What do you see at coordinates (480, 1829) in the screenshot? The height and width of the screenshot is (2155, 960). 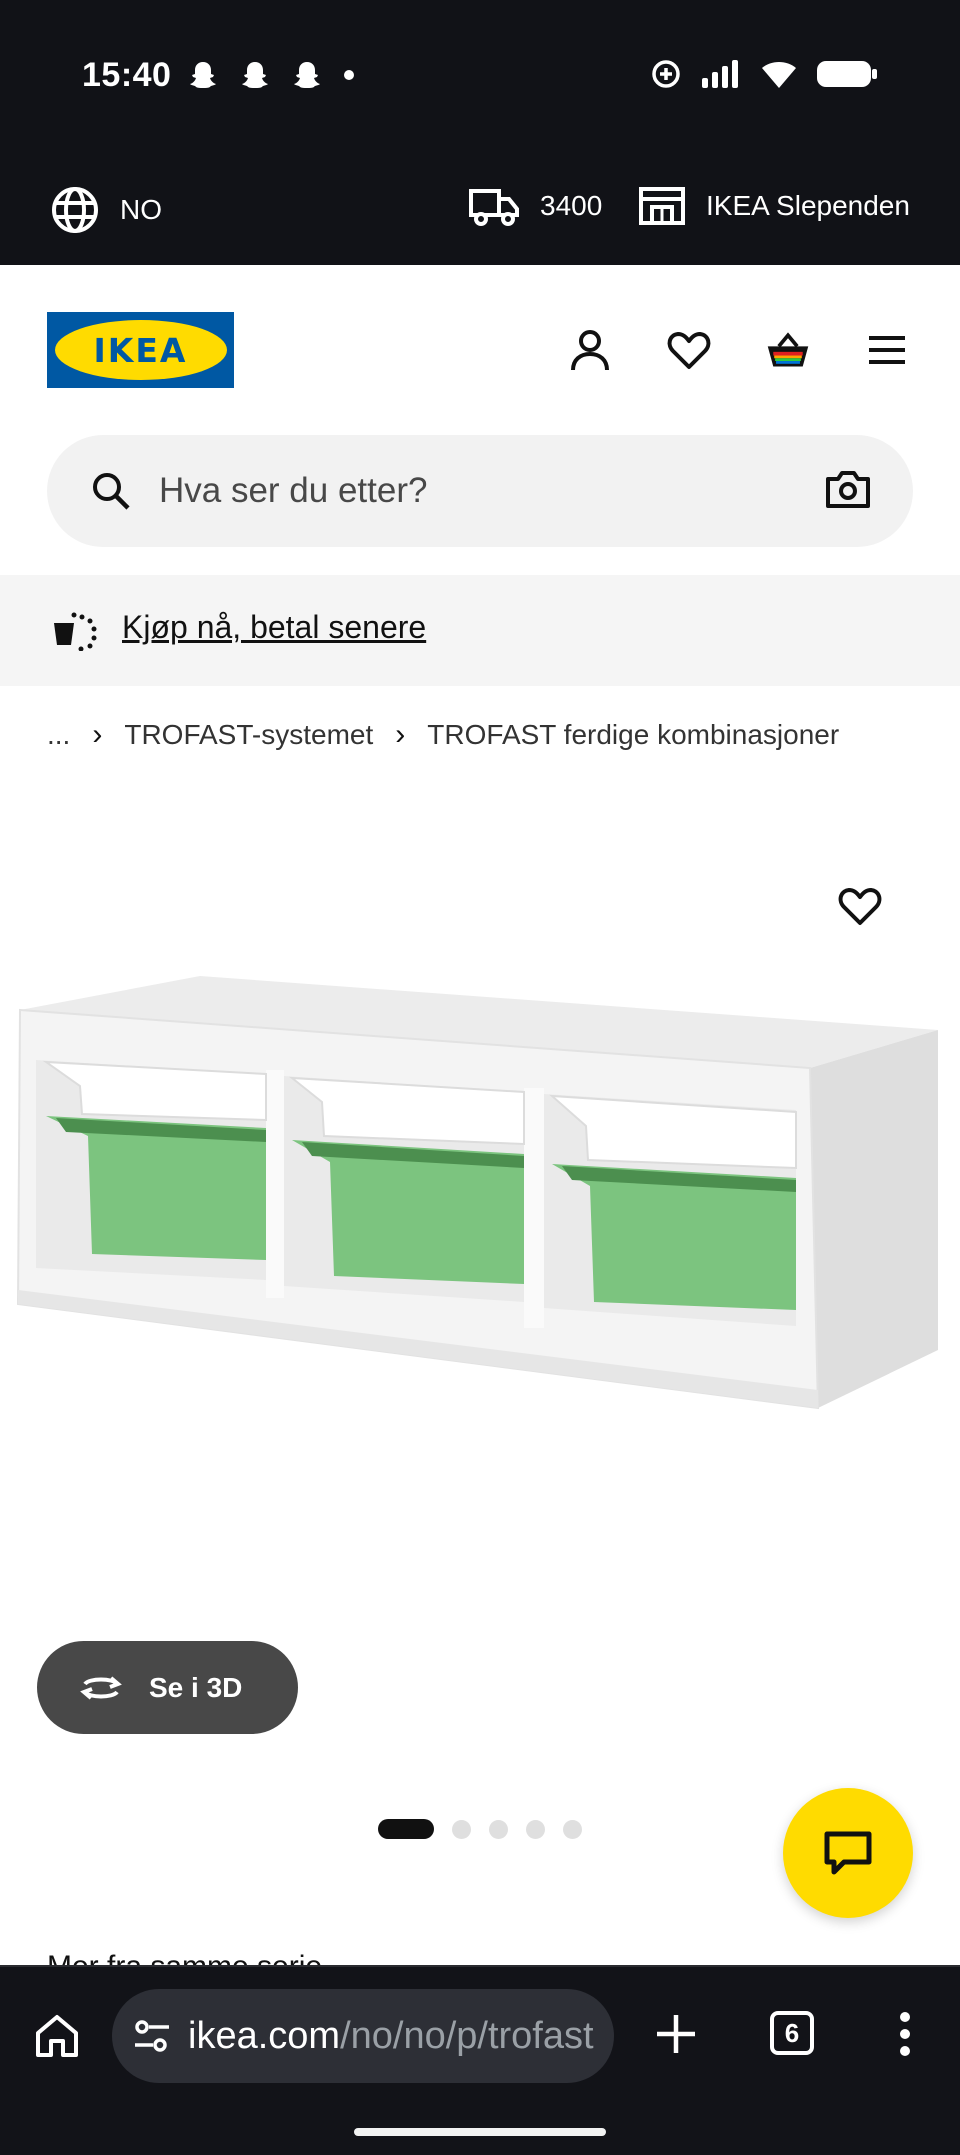 I see `carousel-indicator` at bounding box center [480, 1829].